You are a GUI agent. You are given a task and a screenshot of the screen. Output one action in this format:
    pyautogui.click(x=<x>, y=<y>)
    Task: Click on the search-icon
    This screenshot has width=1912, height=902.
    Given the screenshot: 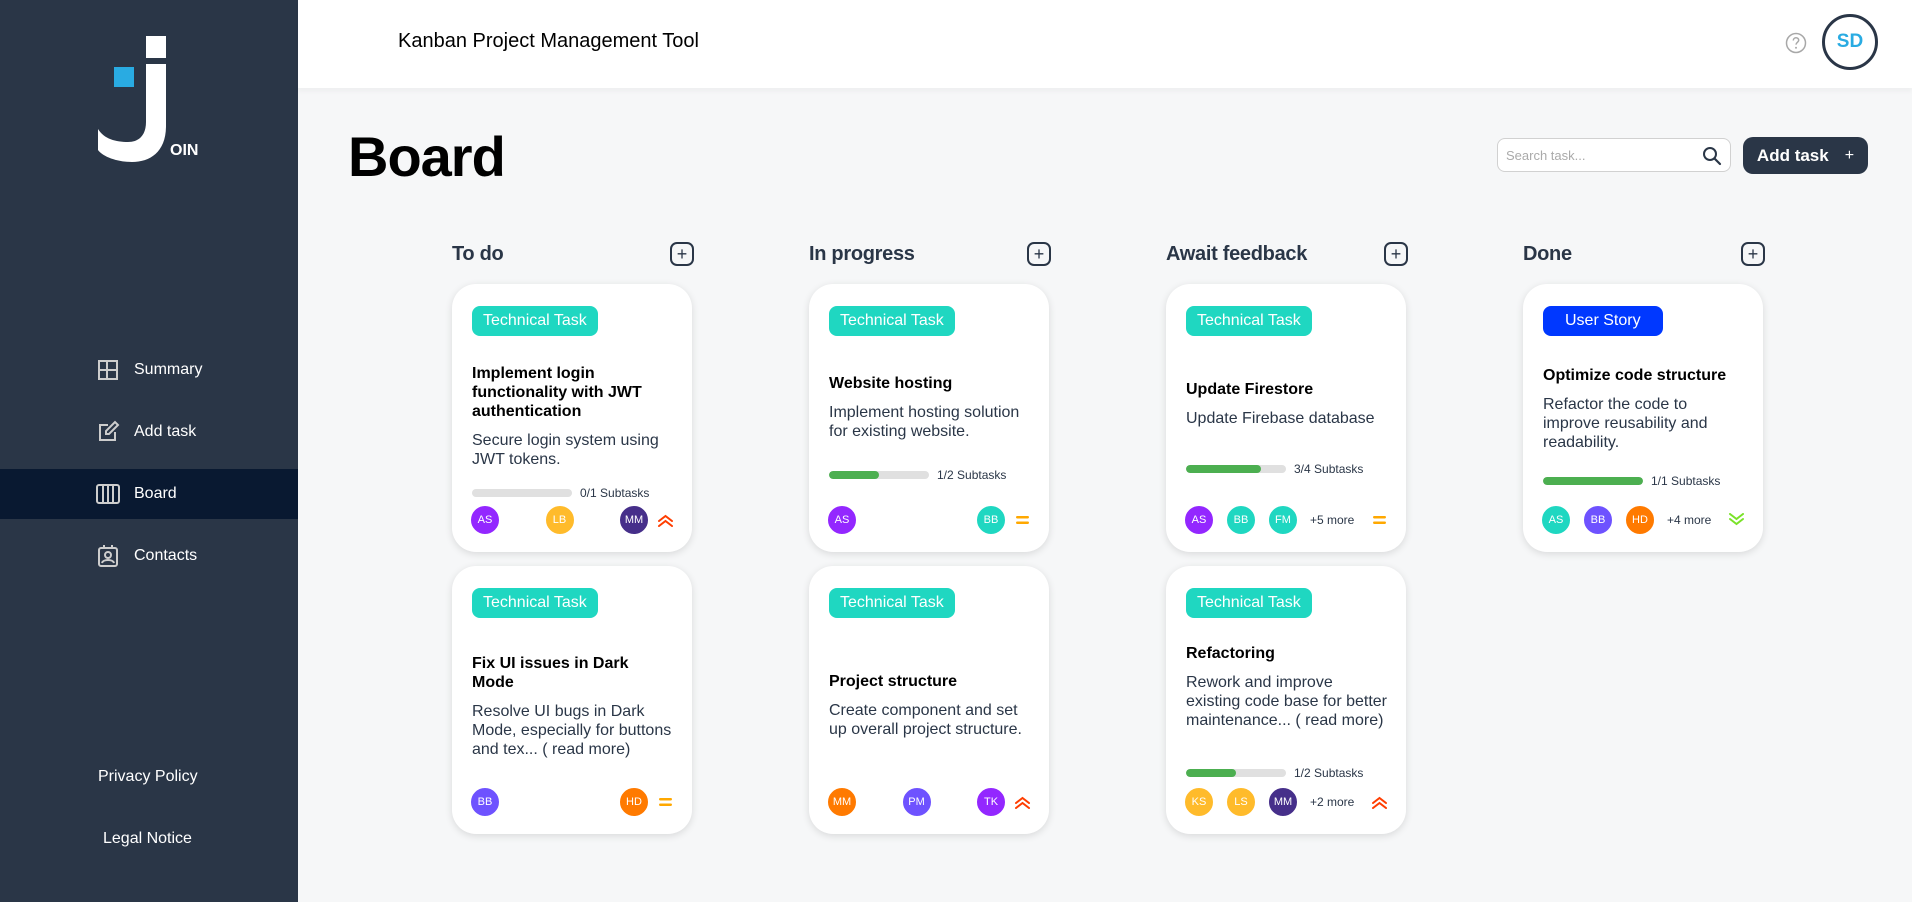 What is the action you would take?
    pyautogui.click(x=1712, y=156)
    